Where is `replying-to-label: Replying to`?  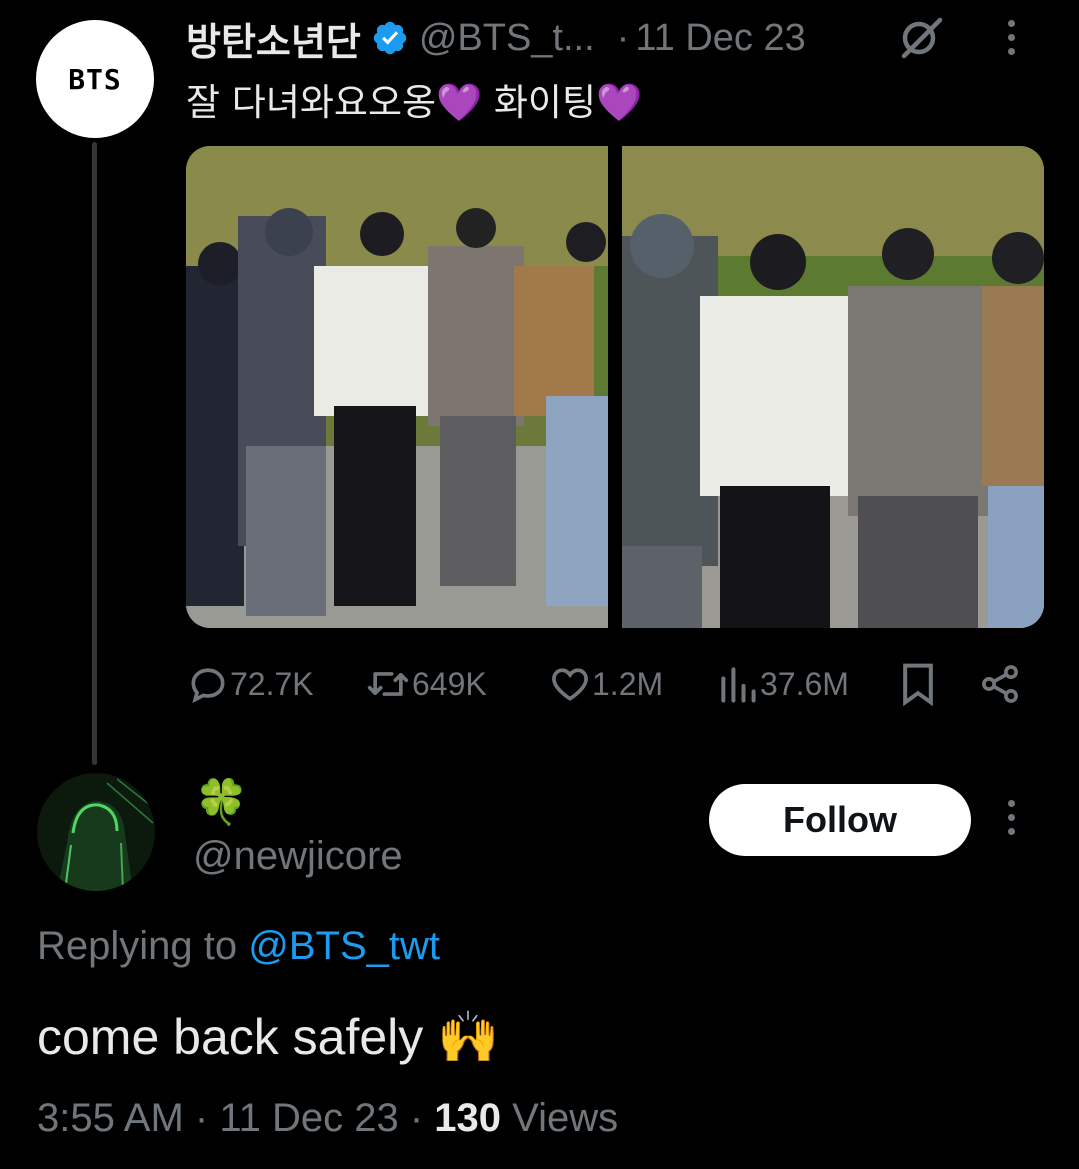 replying-to-label: Replying to is located at coordinates (137, 946).